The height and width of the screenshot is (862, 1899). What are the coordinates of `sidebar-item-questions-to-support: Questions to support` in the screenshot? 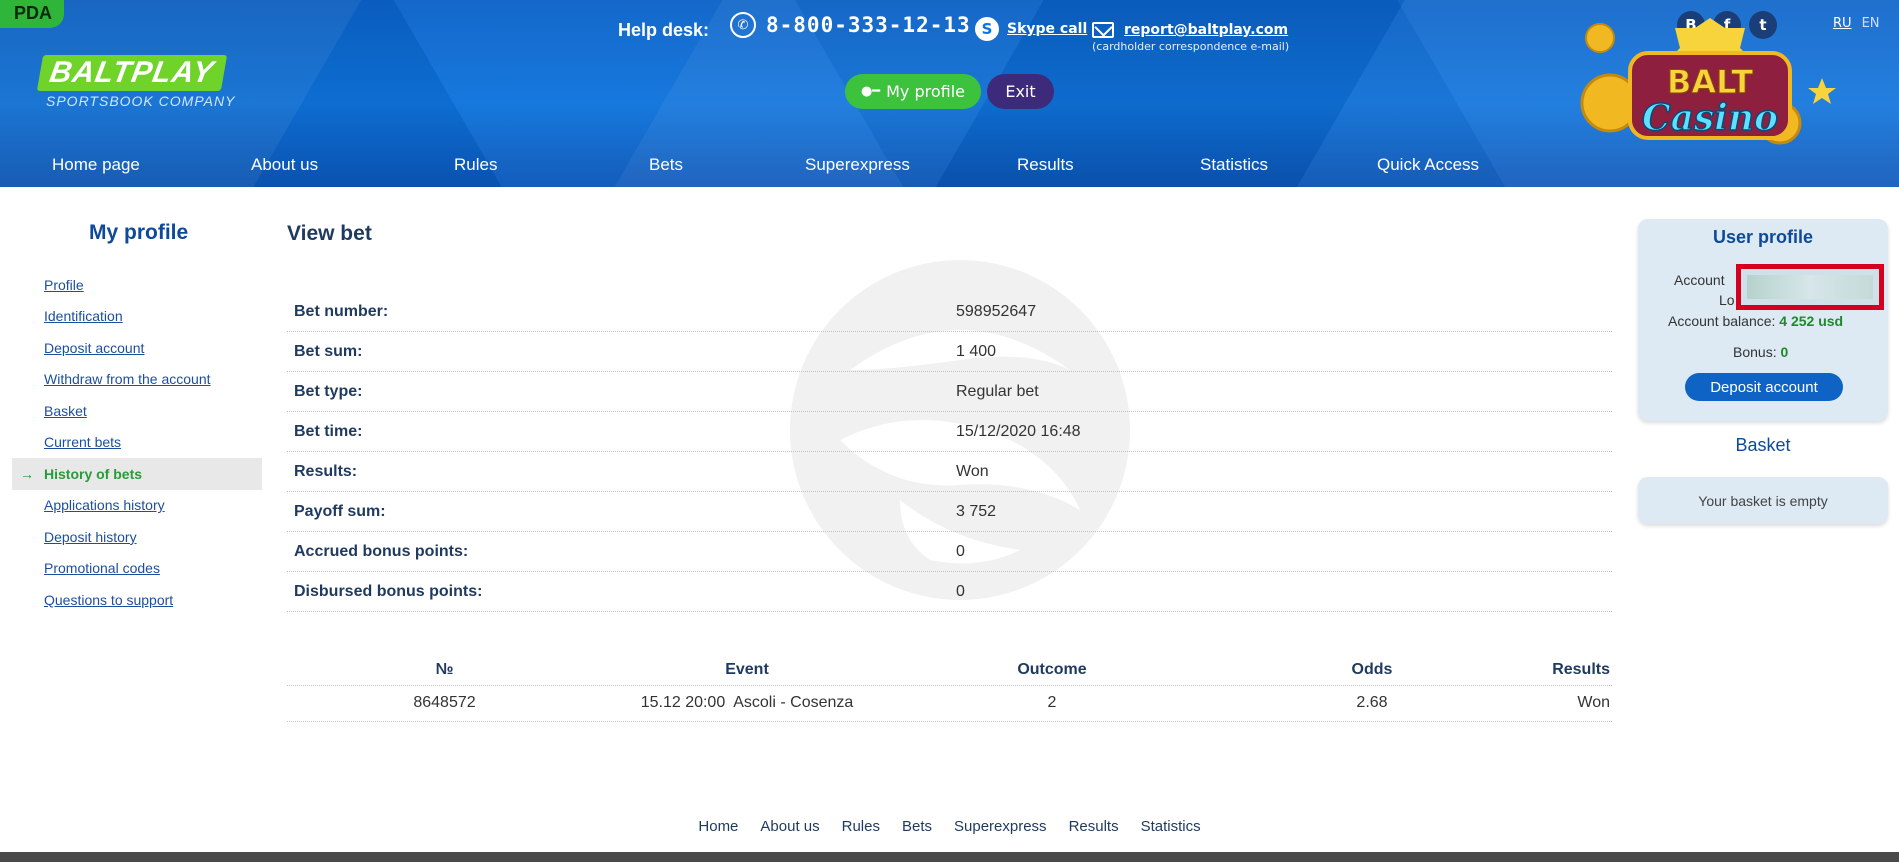 It's located at (137, 600).